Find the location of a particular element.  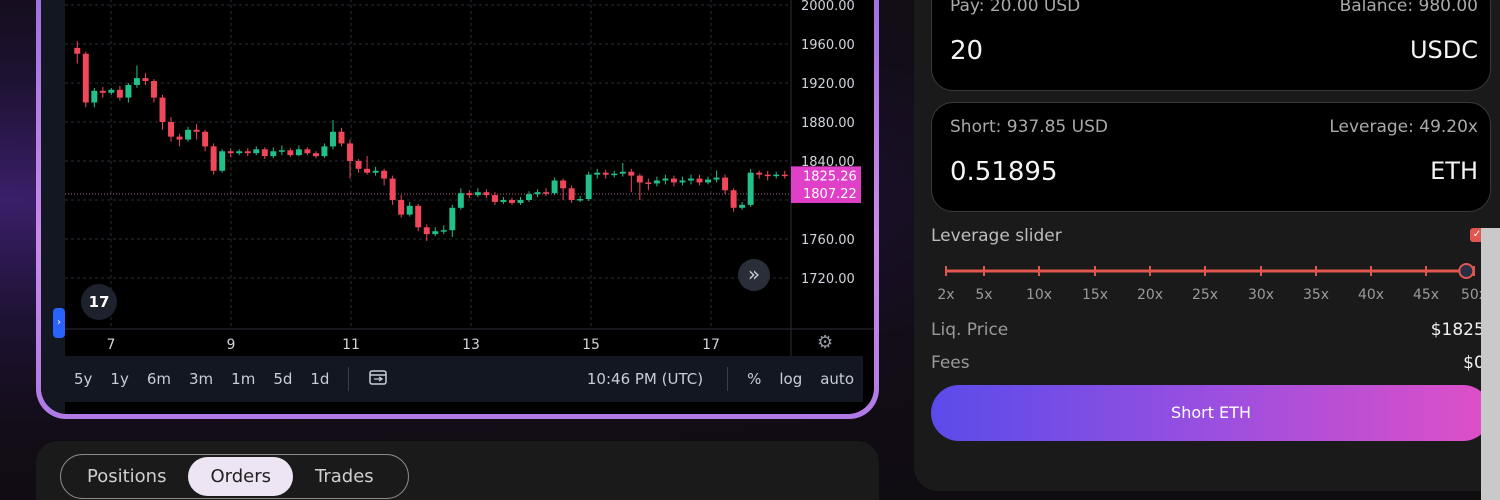

range-6m: 6m is located at coordinates (159, 379).